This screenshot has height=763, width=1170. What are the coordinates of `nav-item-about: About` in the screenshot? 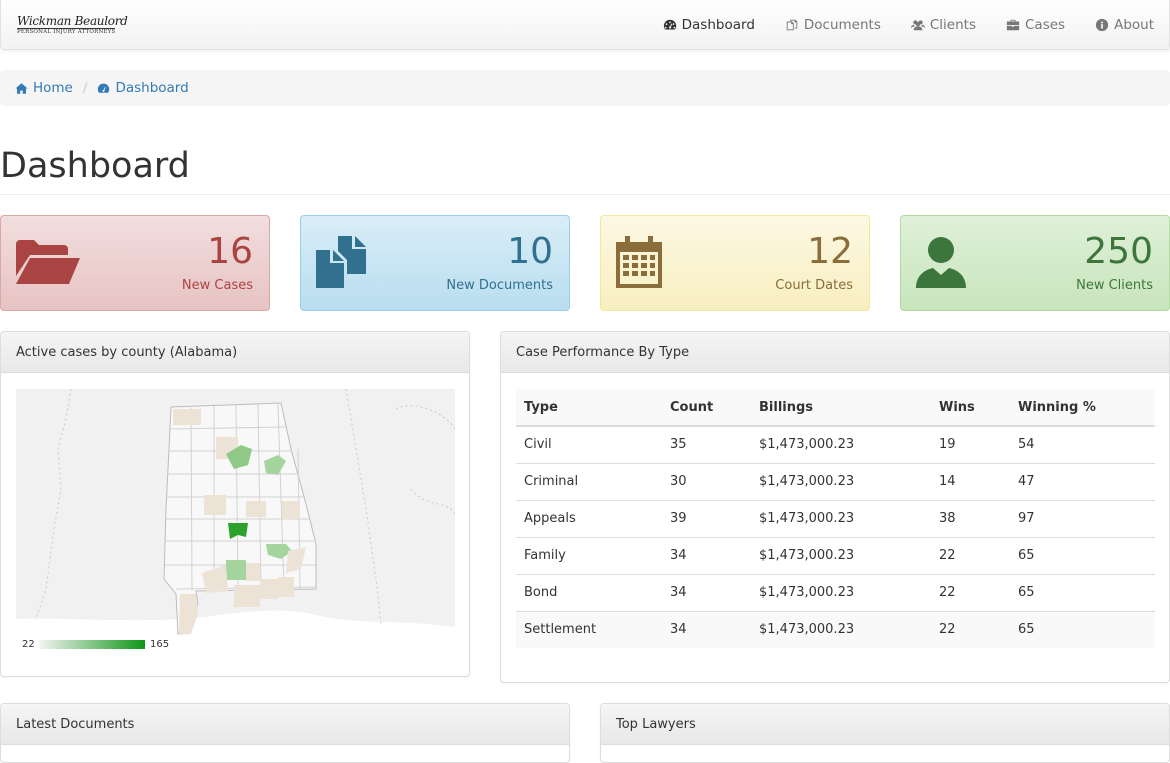 It's located at (1124, 25).